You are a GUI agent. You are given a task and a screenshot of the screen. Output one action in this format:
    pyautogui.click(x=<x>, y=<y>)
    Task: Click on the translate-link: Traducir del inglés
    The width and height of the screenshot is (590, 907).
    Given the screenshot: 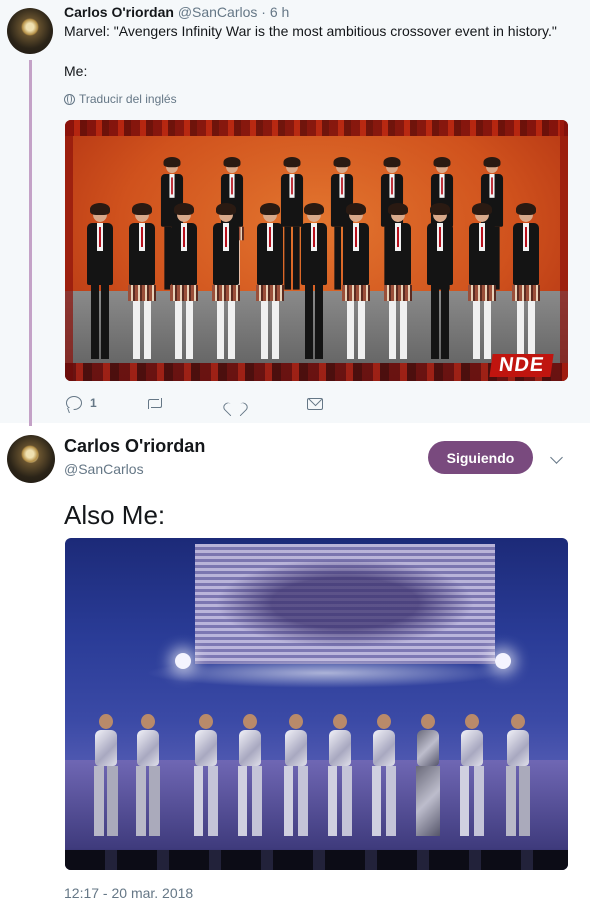 What is the action you would take?
    pyautogui.click(x=120, y=99)
    